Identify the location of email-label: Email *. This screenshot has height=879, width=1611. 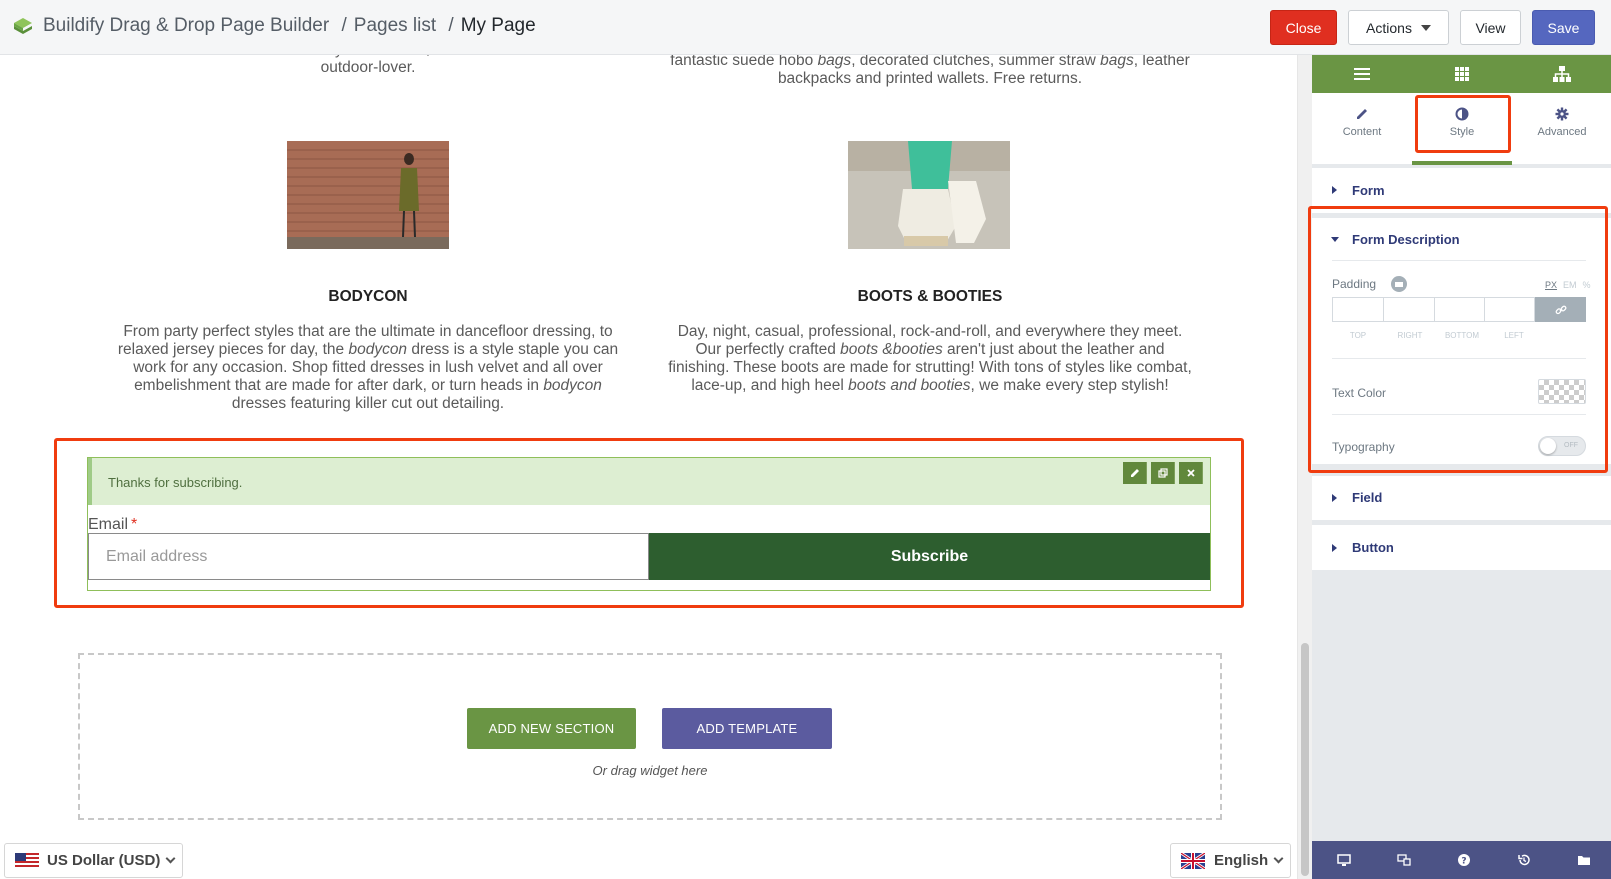
(112, 525).